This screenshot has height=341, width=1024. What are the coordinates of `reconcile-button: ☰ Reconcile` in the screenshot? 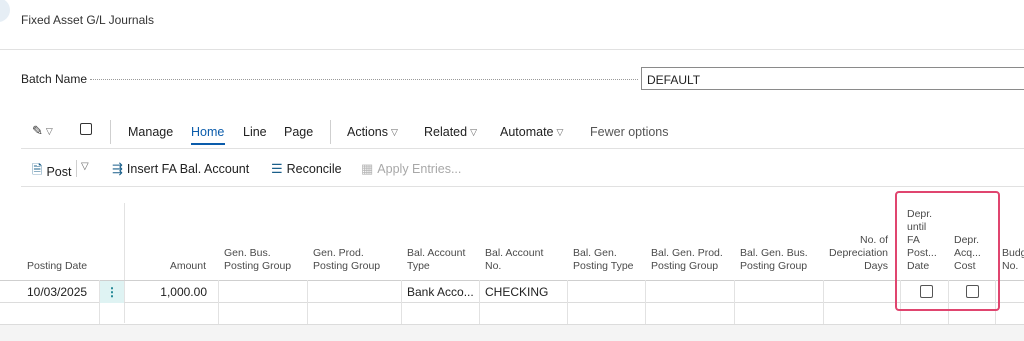 It's located at (306, 169).